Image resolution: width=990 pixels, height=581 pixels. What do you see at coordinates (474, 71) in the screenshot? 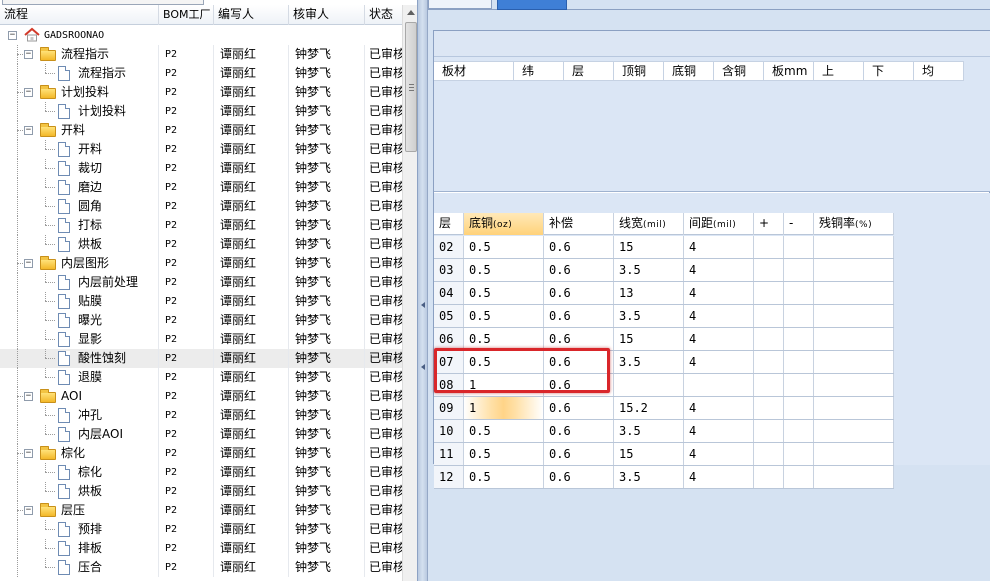
I see `board-column-header: 板材` at bounding box center [474, 71].